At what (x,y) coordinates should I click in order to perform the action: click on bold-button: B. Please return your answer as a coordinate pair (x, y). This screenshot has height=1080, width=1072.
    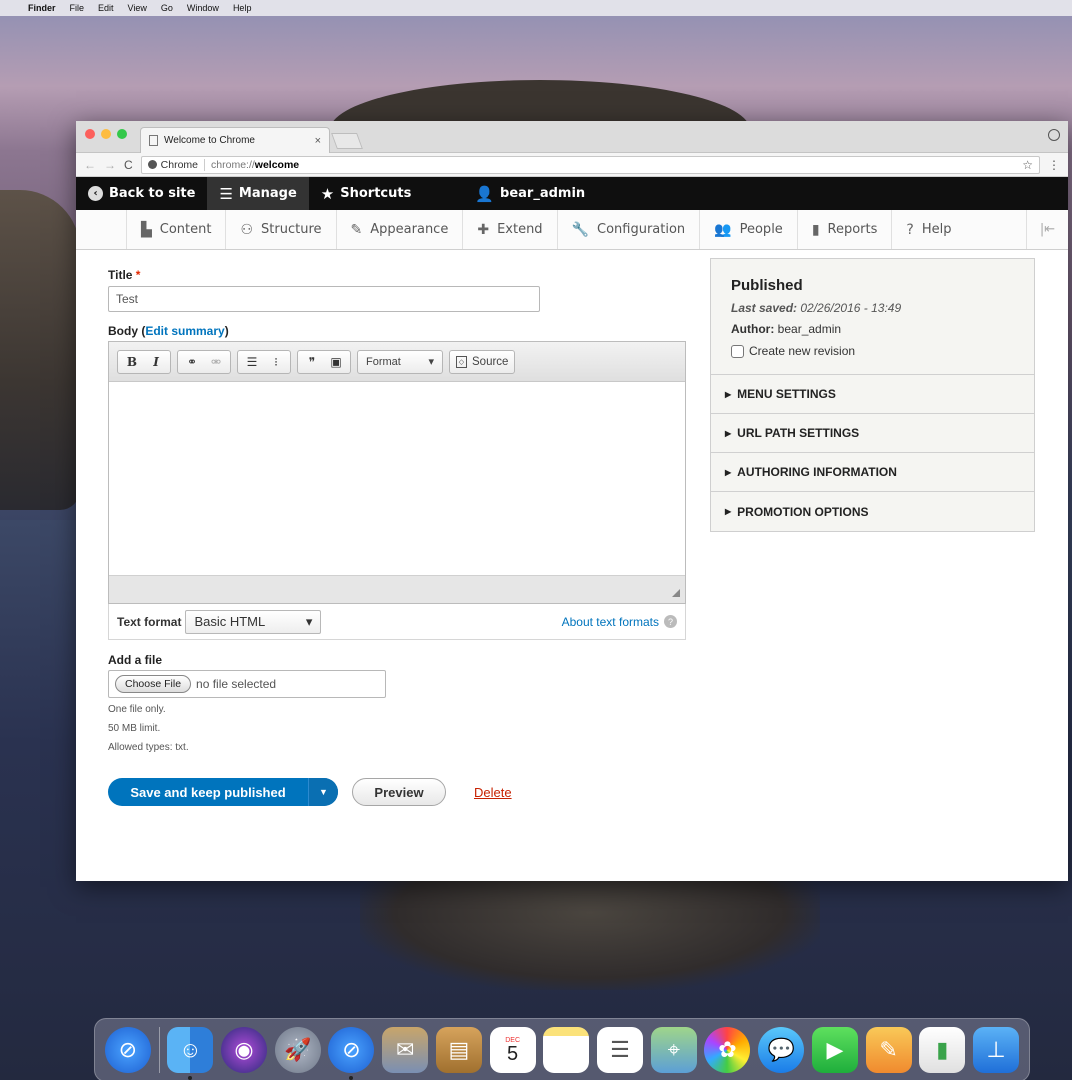
    Looking at the image, I should click on (132, 362).